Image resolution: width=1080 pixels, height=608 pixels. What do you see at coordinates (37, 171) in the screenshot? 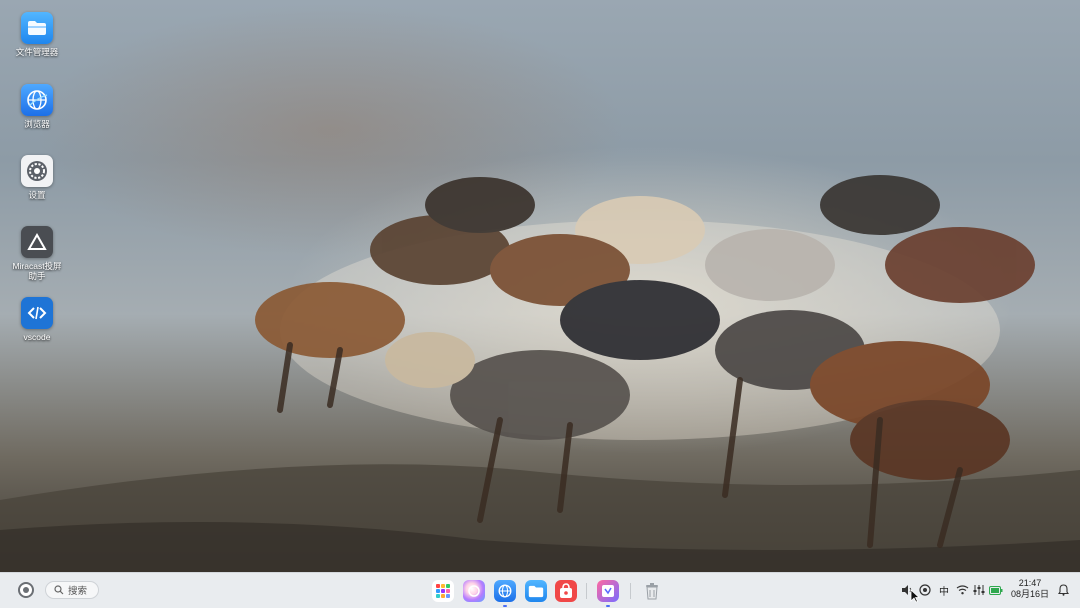
I see `settings-gear-icon` at bounding box center [37, 171].